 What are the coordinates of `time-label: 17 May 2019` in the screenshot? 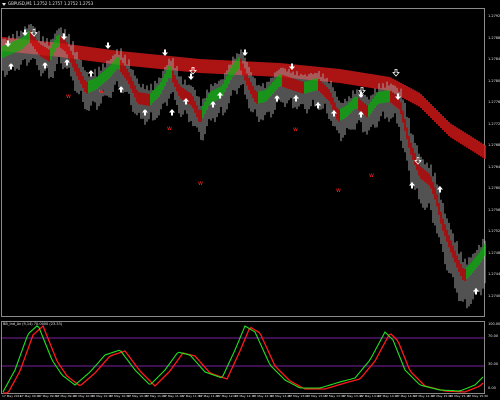 It's located at (12, 396).